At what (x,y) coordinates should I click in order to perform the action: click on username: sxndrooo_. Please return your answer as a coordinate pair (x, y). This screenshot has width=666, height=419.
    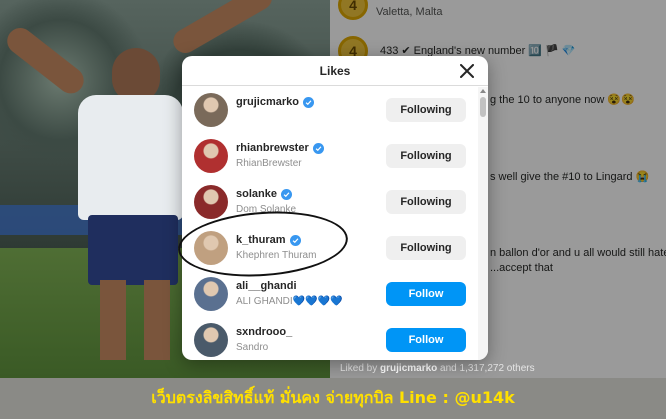
    Looking at the image, I should click on (264, 332).